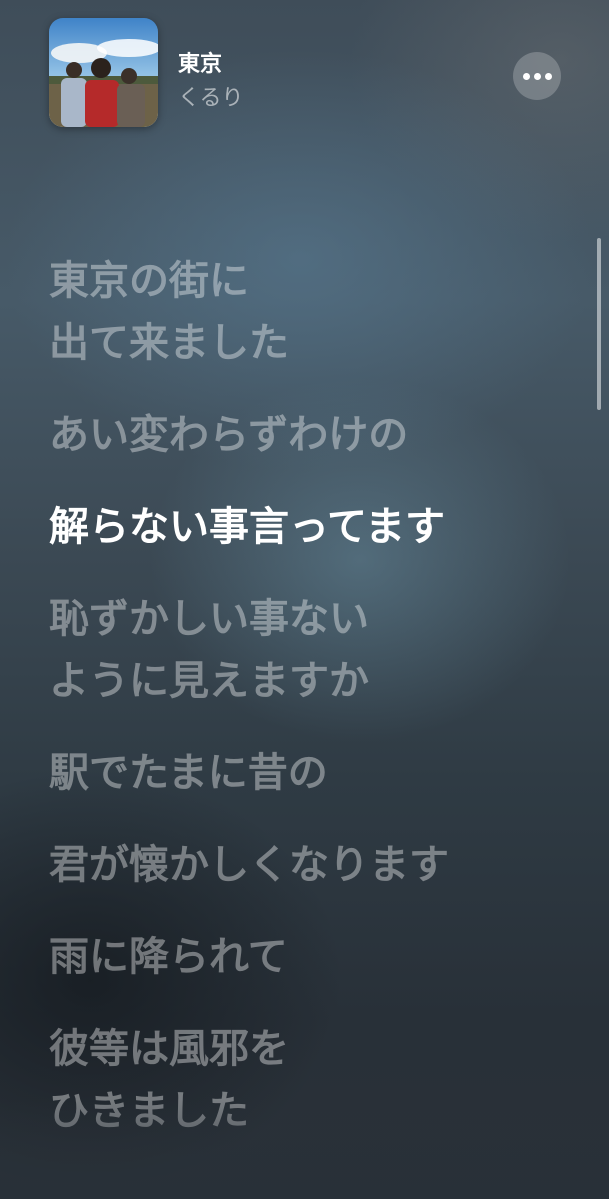 The height and width of the screenshot is (1199, 609). I want to click on more-options-button, so click(537, 76).